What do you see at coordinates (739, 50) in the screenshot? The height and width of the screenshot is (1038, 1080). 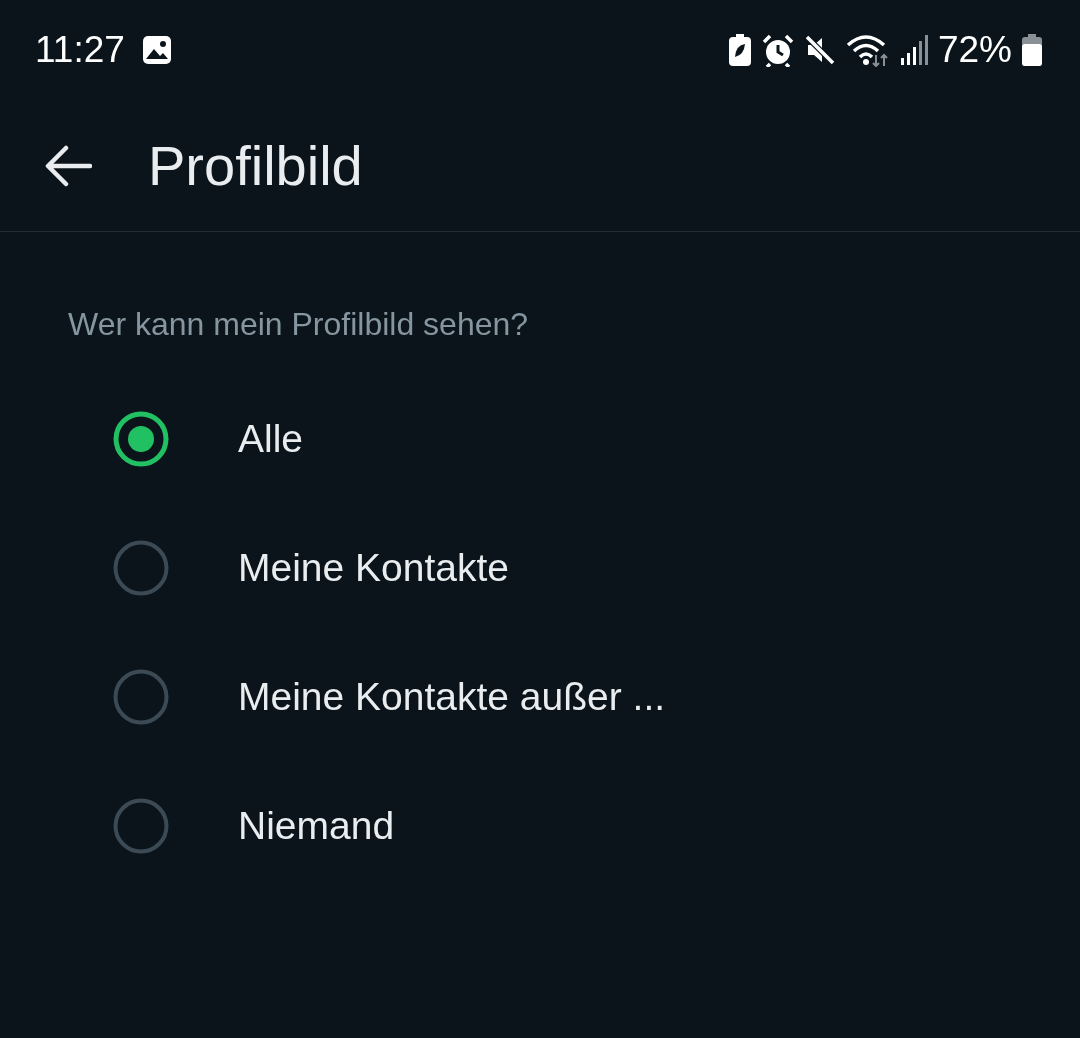 I see `battery-saver-icon` at bounding box center [739, 50].